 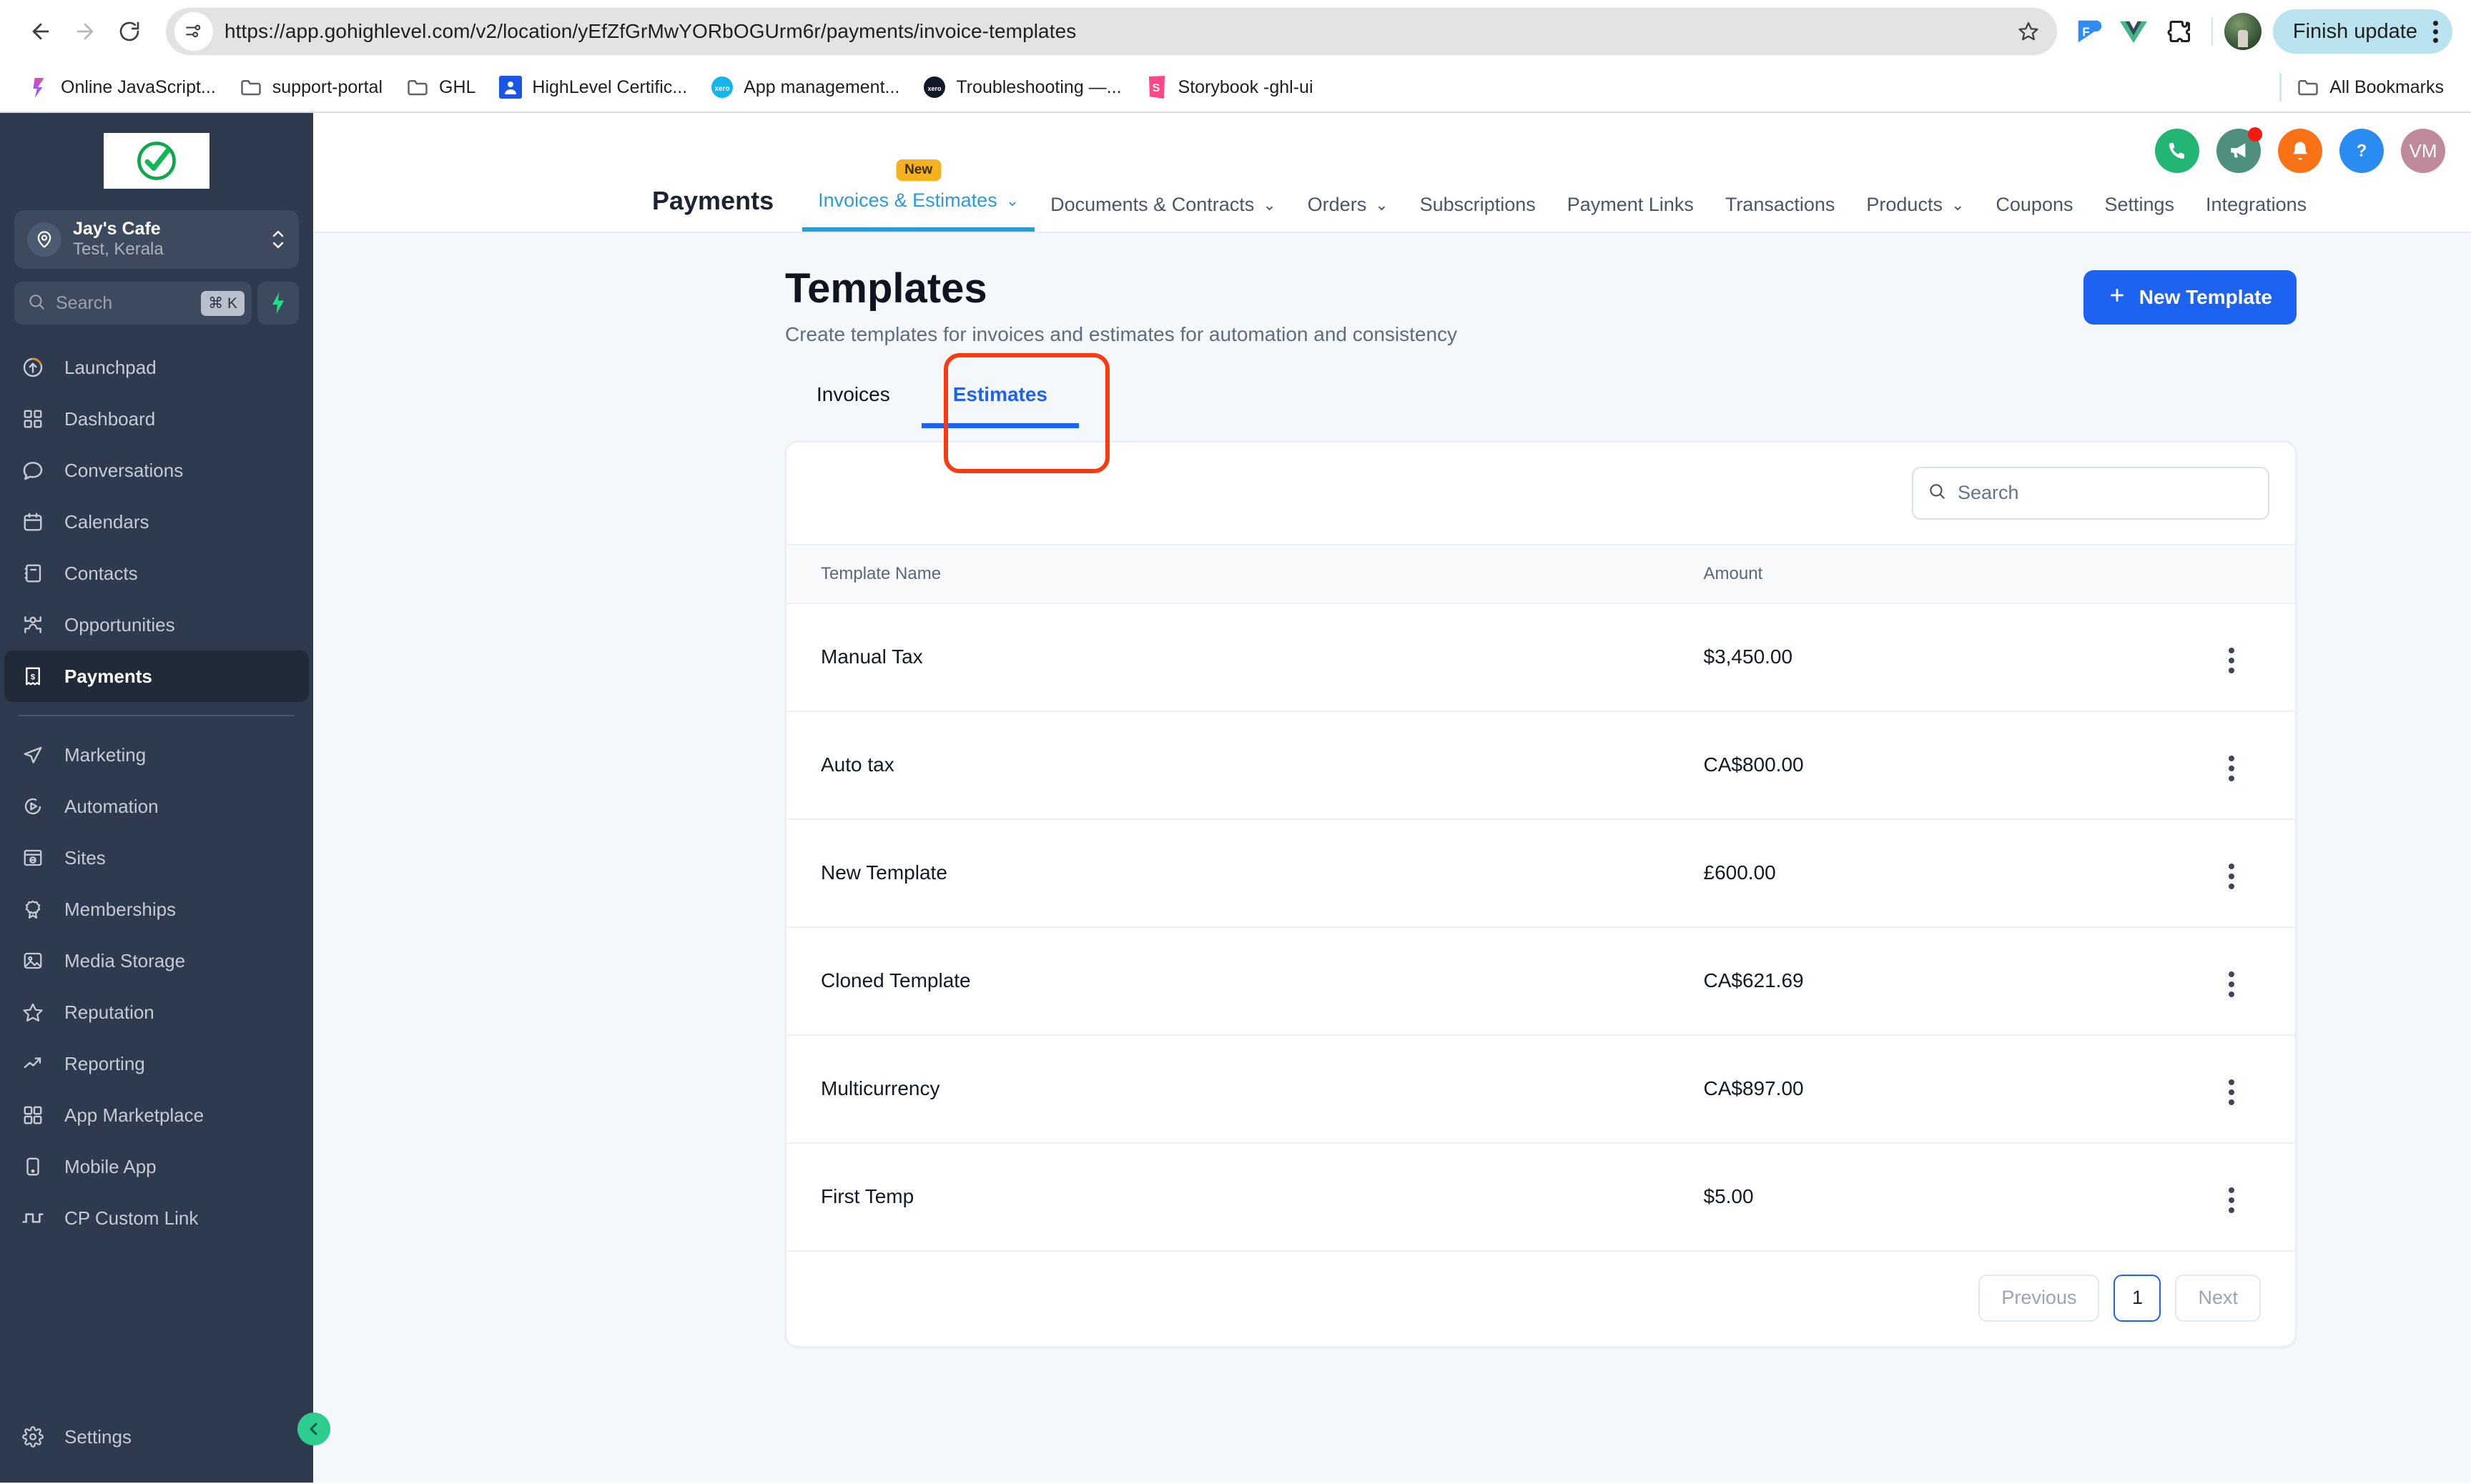 What do you see at coordinates (440, 87) in the screenshot?
I see `bookmark-item: GHL` at bounding box center [440, 87].